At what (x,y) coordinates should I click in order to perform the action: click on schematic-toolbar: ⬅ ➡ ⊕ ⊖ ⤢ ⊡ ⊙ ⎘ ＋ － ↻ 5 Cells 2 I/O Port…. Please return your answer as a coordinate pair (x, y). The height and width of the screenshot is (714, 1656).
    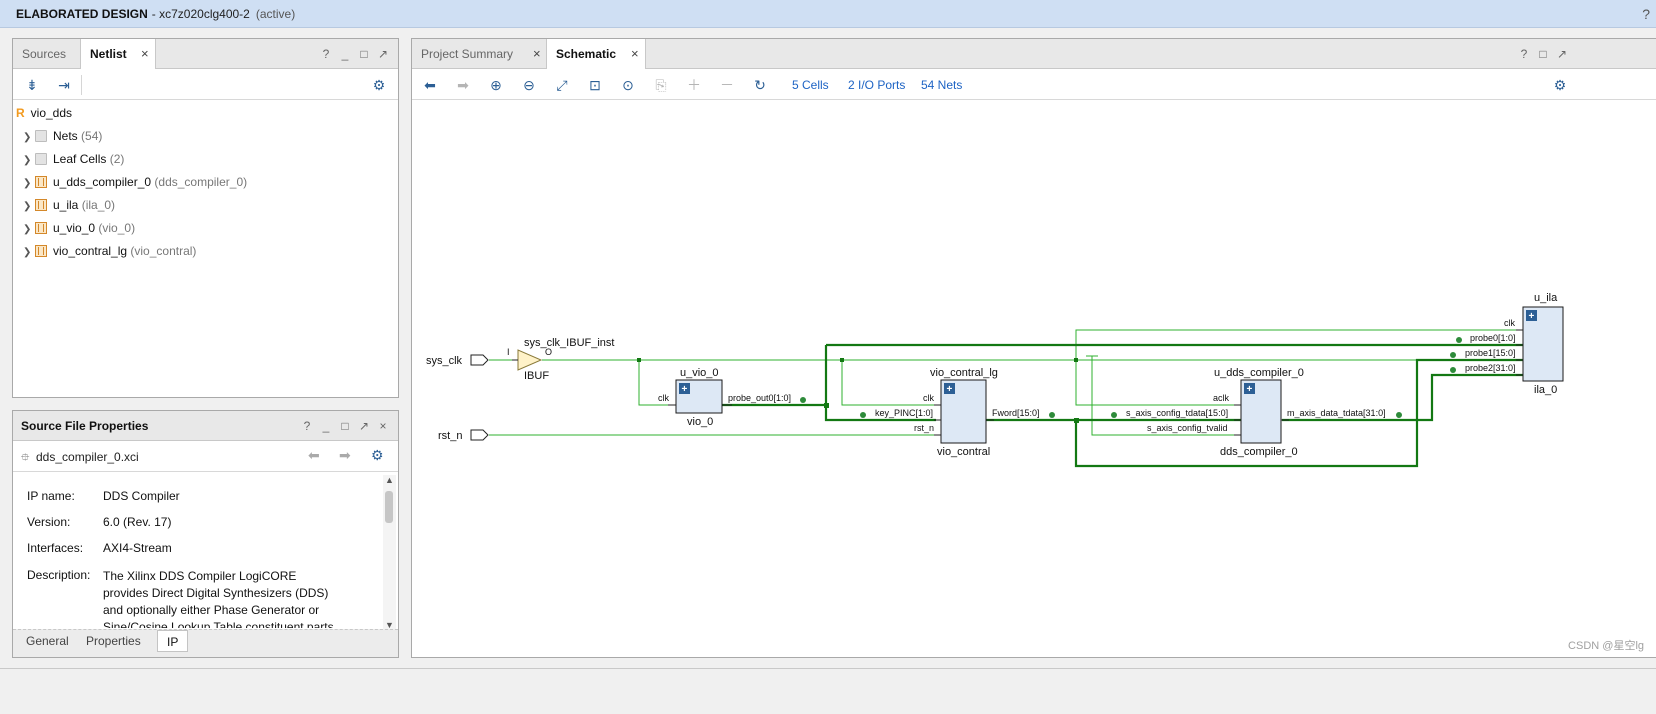
    Looking at the image, I should click on (1034, 84).